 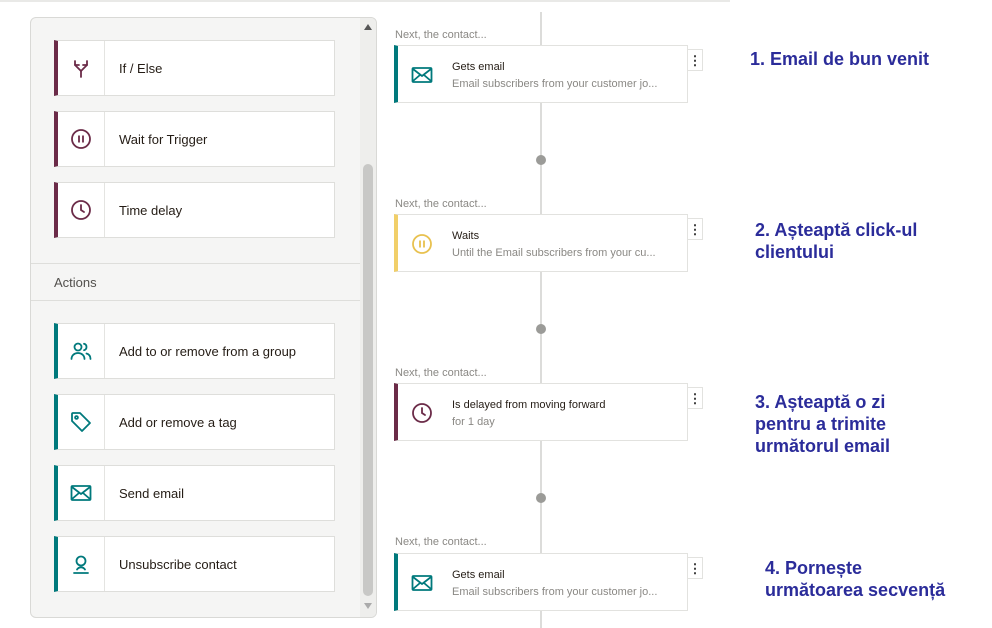 I want to click on group-people-icon, so click(x=81, y=351).